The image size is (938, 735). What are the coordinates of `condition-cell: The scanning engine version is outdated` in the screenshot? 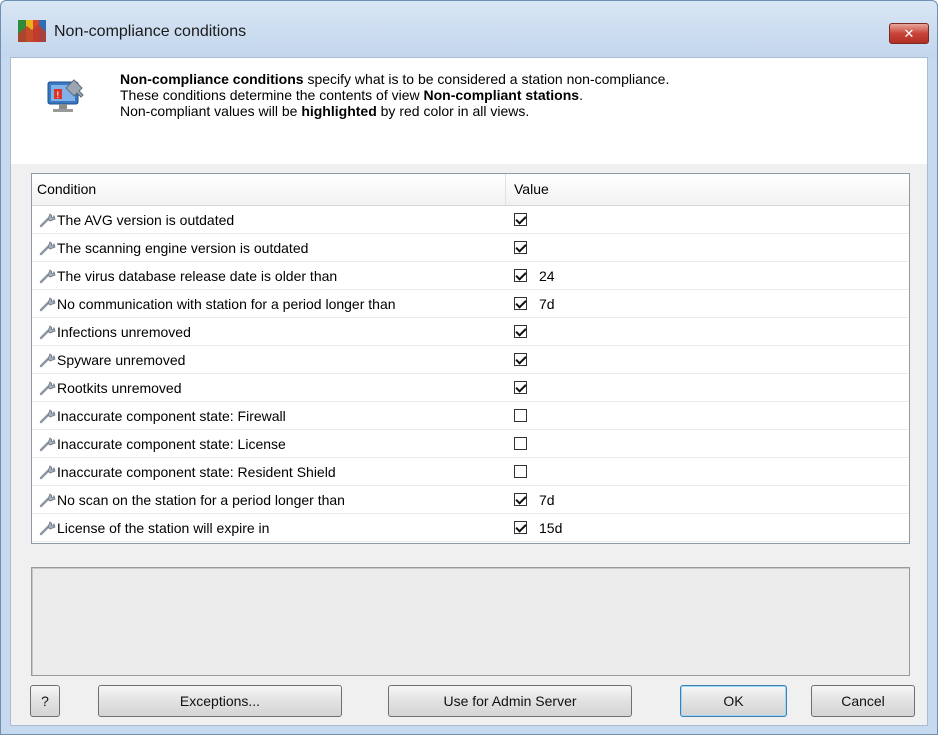 It's located at (269, 248).